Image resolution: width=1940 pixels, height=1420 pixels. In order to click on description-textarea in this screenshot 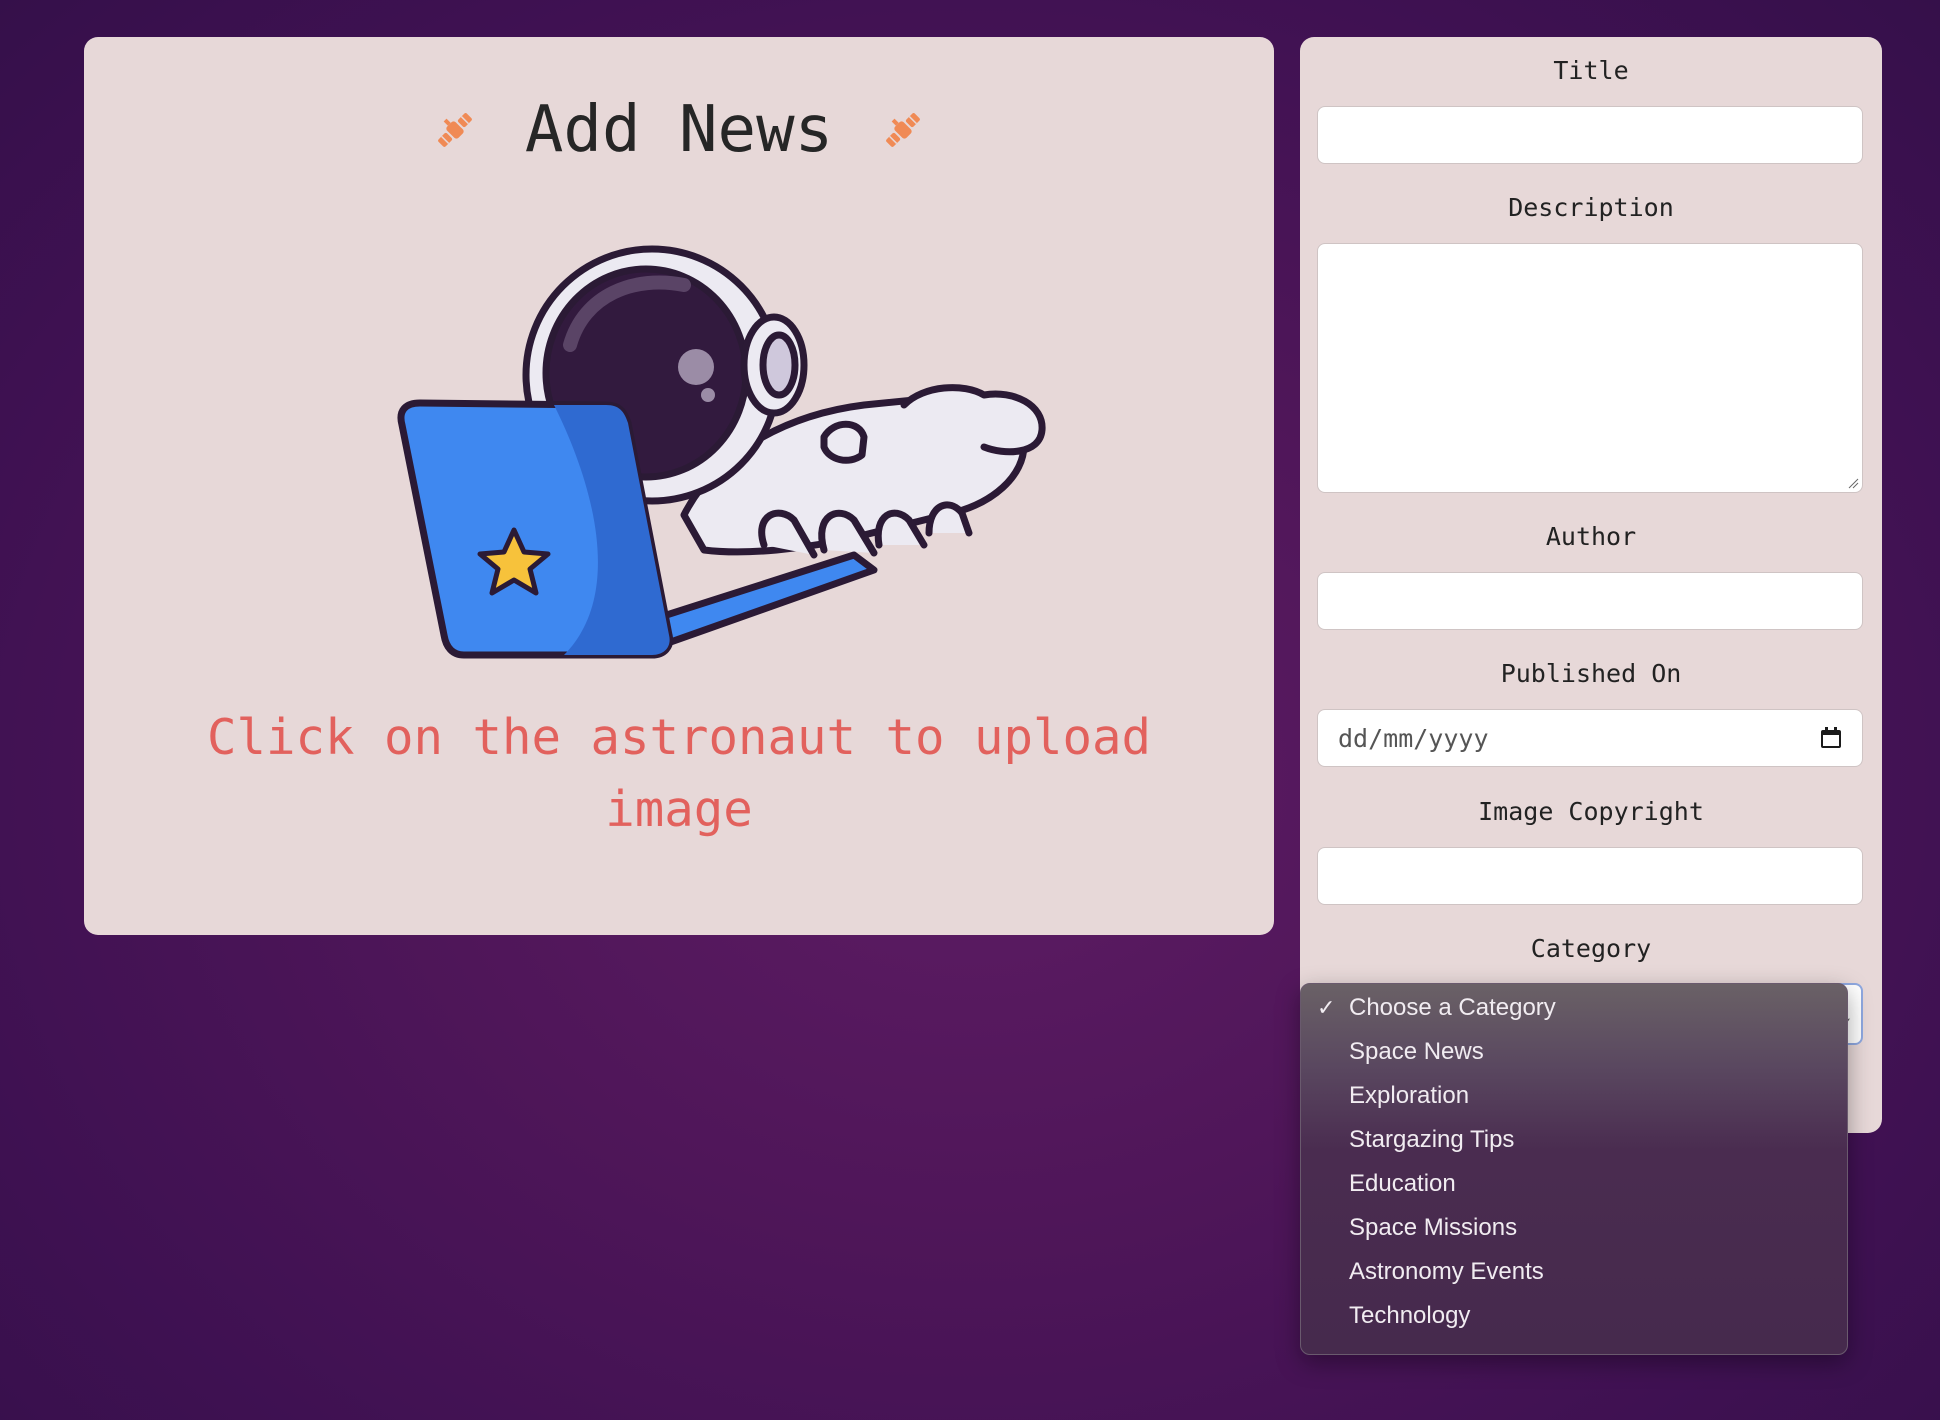, I will do `click(1590, 368)`.